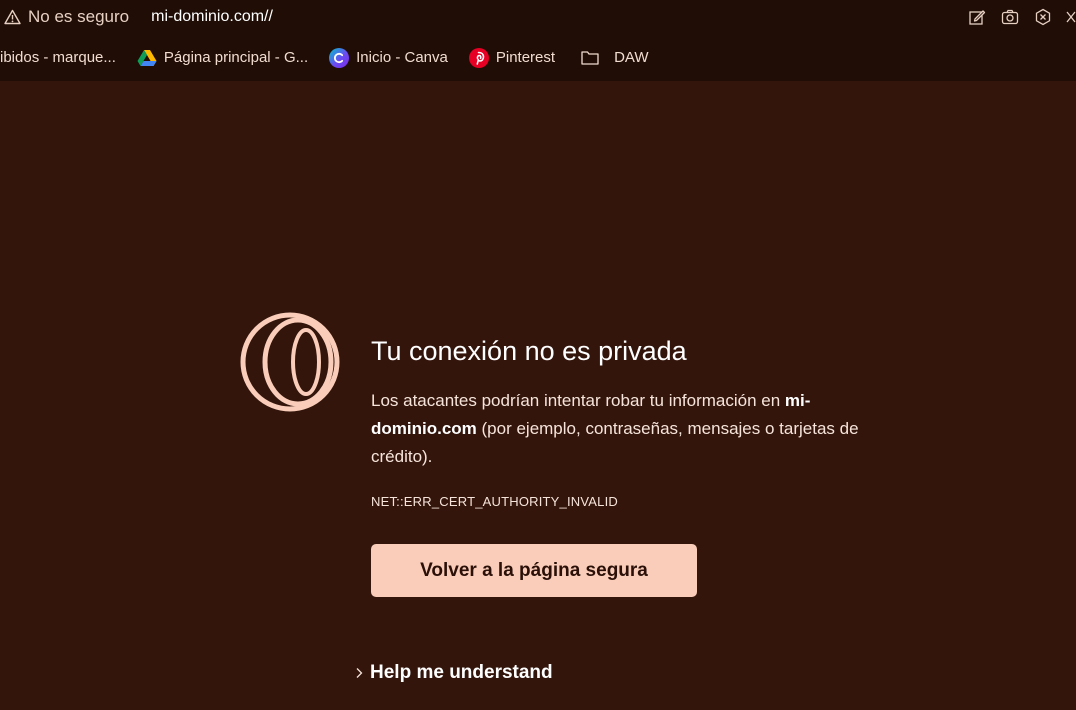 The image size is (1076, 710). What do you see at coordinates (612, 58) in the screenshot?
I see `bookmark-folder: DAW` at bounding box center [612, 58].